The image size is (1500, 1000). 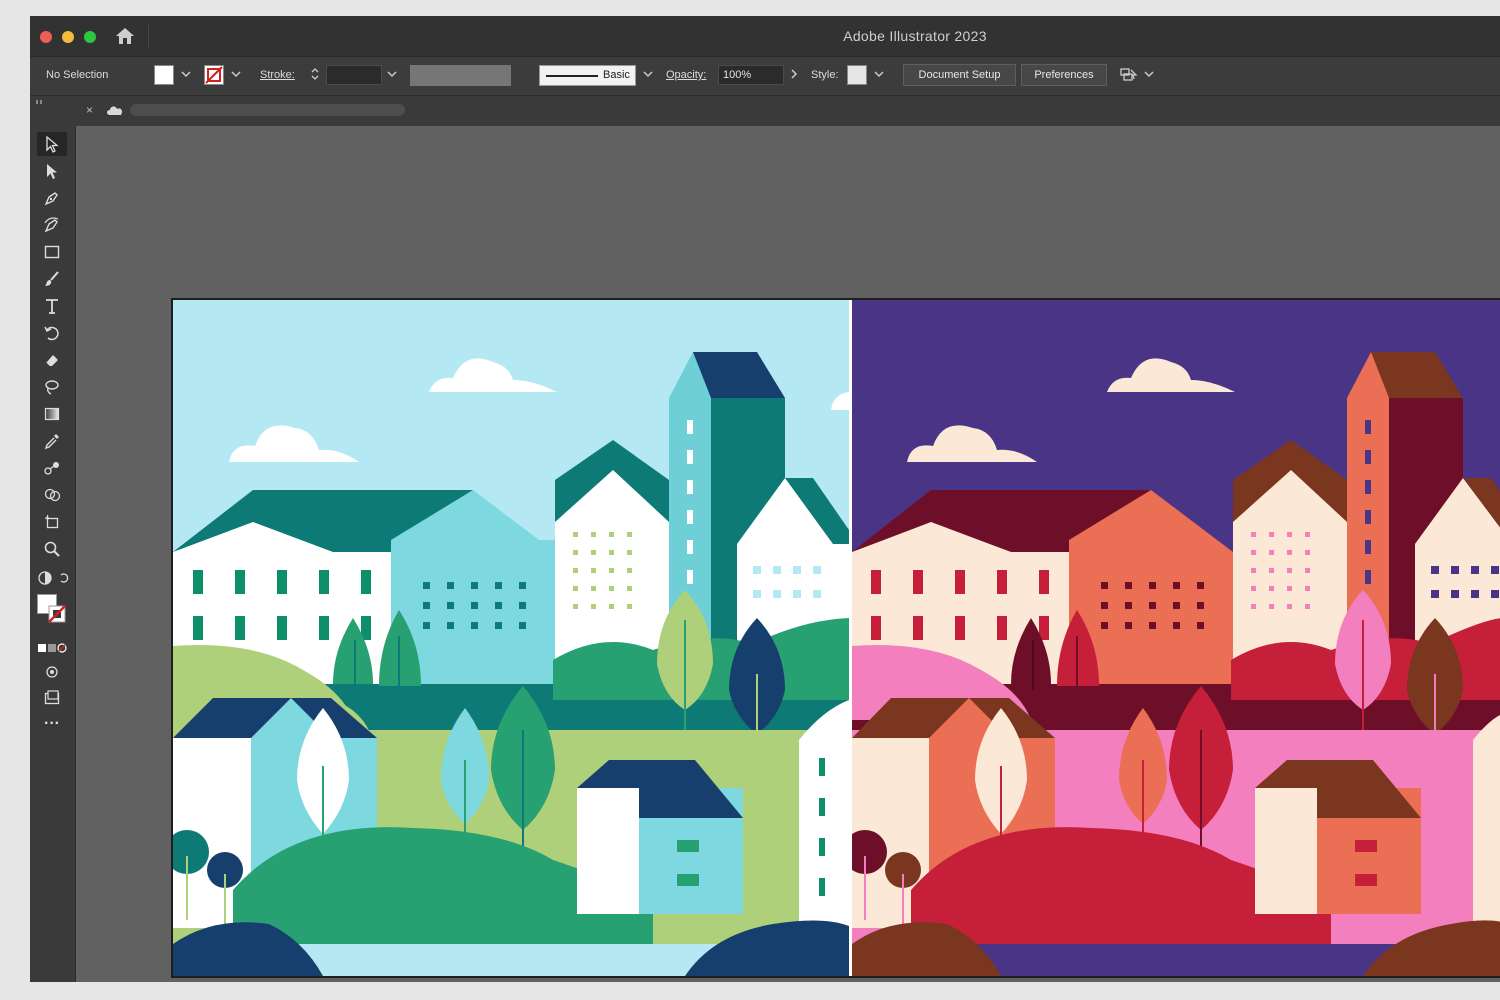 I want to click on chevron-right-icon, so click(x=794, y=74).